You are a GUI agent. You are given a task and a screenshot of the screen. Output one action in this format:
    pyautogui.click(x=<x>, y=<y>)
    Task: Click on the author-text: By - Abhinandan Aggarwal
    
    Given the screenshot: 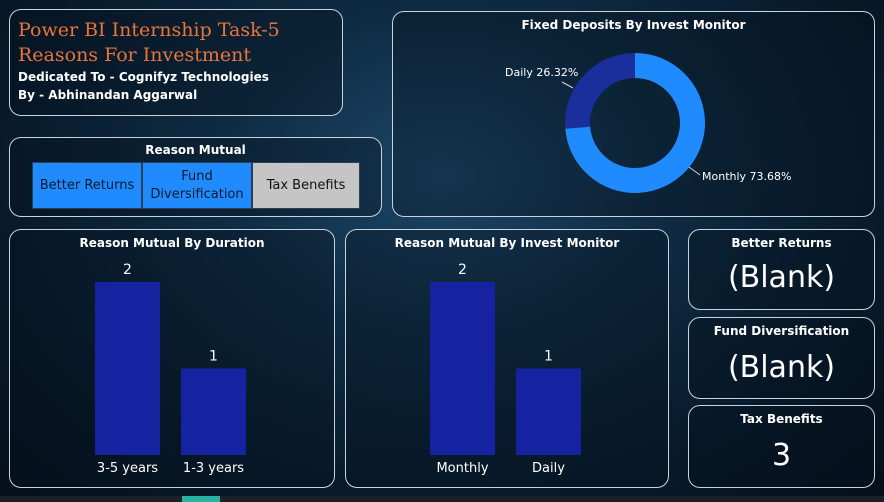 What is the action you would take?
    pyautogui.click(x=108, y=95)
    